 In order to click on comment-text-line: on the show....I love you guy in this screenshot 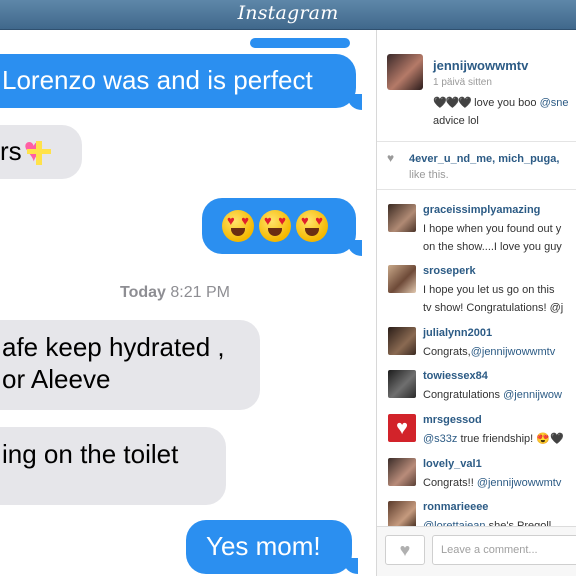, I will do `click(492, 247)`.